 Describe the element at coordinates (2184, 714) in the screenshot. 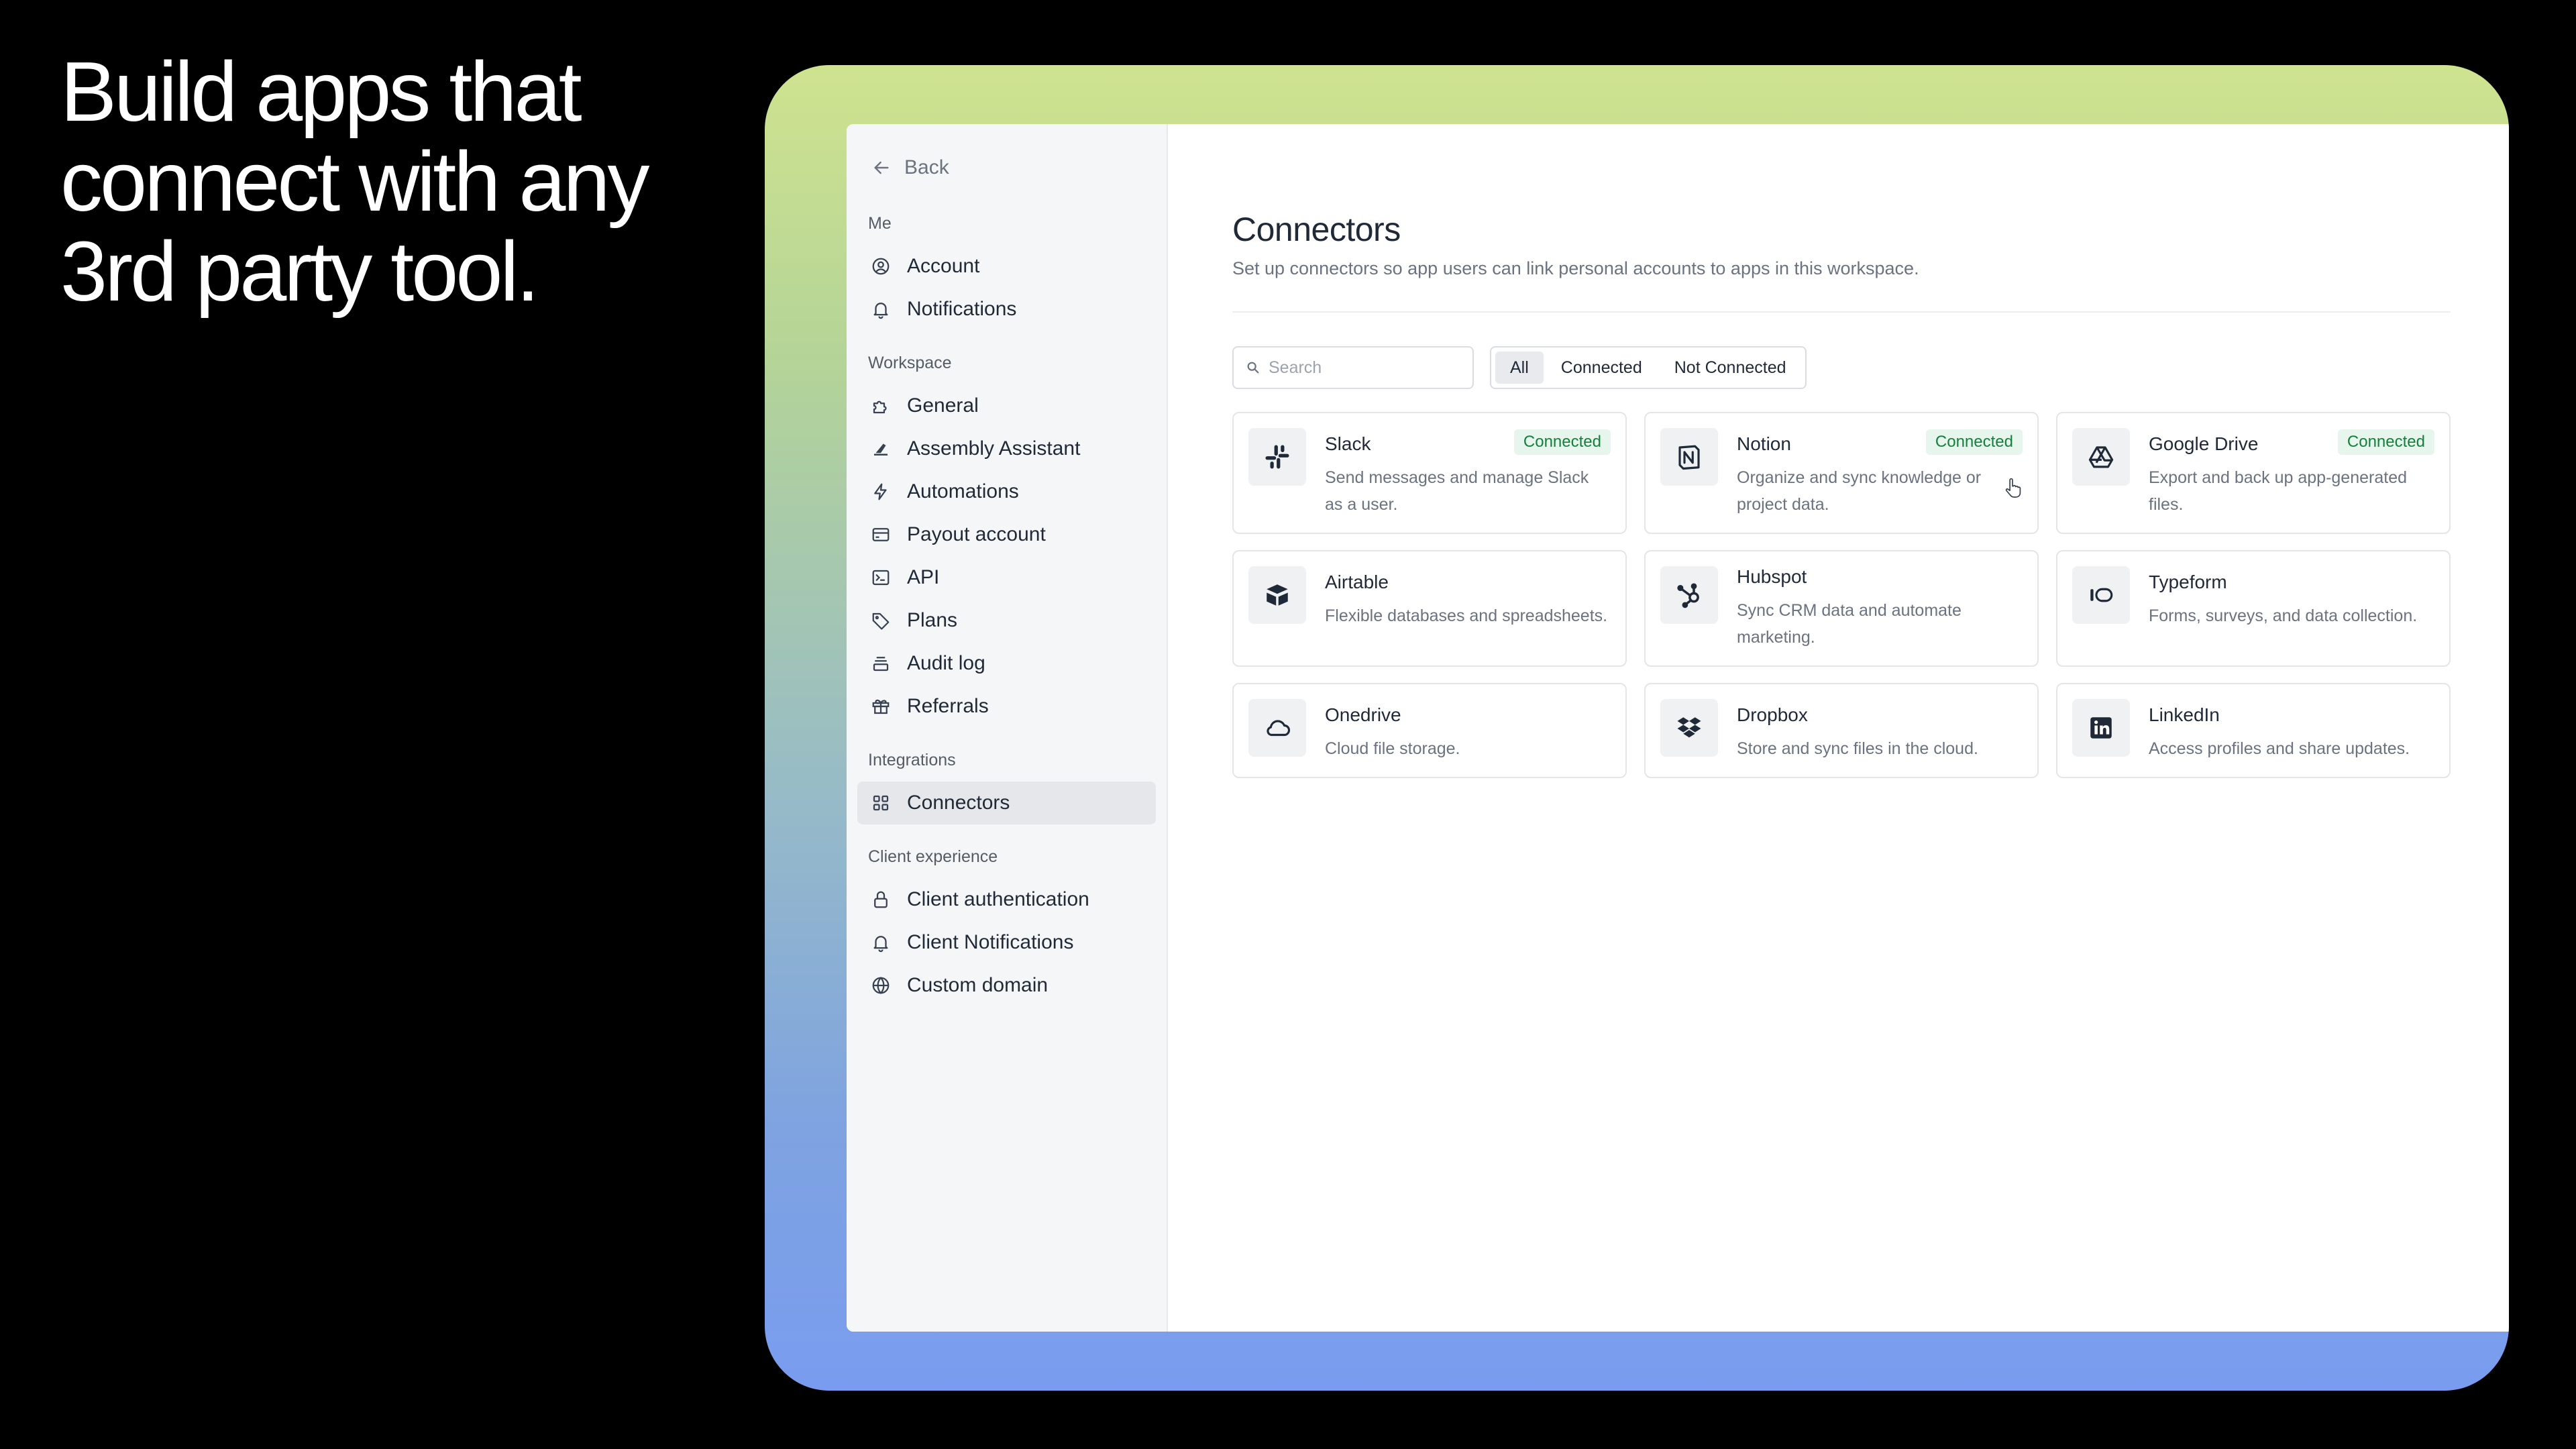

I see `connector-name: LinkedIn` at that location.